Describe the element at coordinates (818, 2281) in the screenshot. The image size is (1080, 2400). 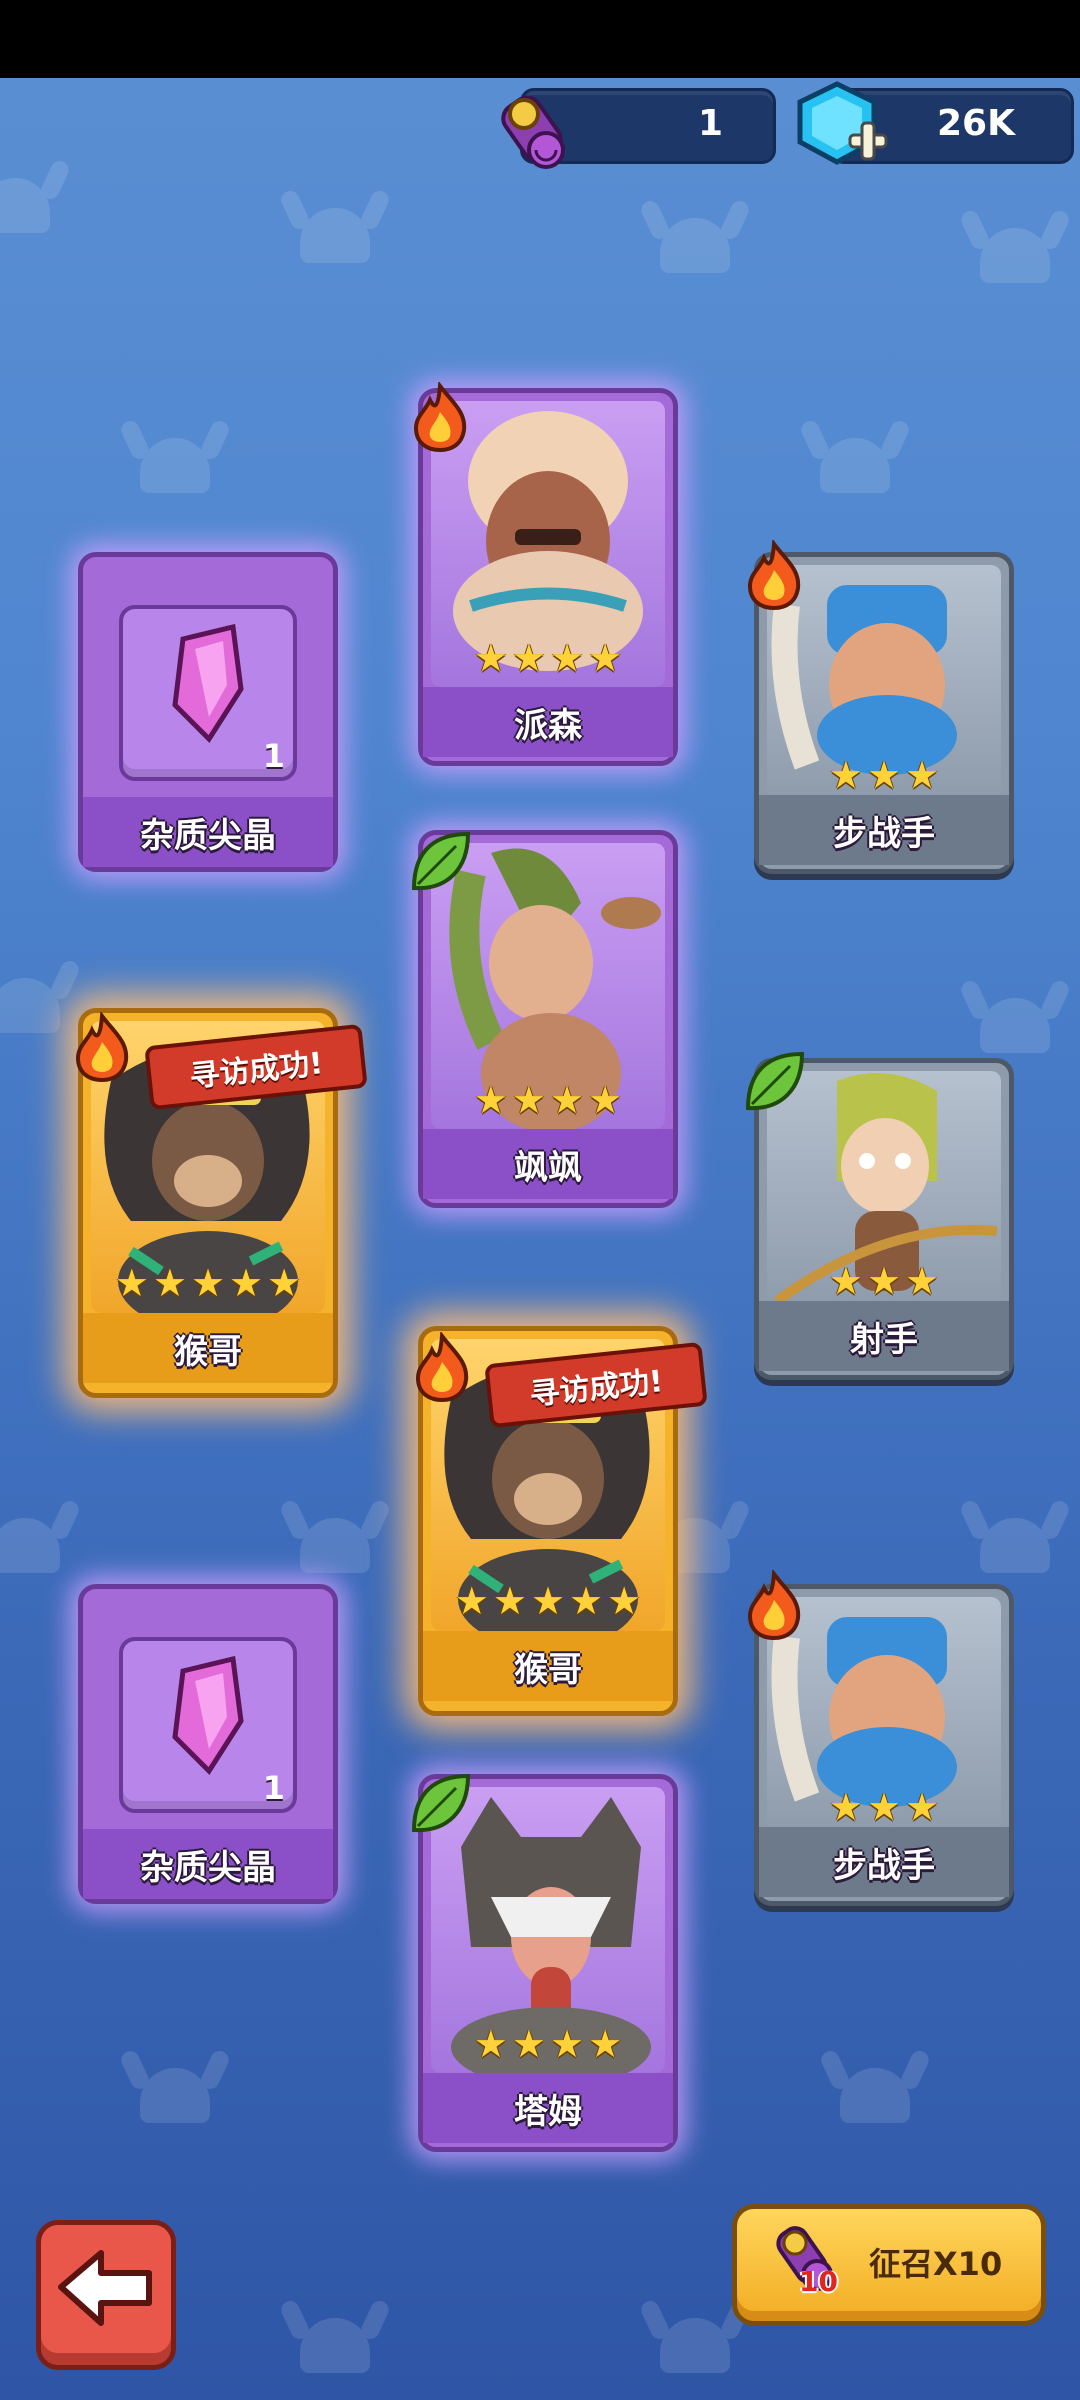
I see `summon-count-badge: 10` at that location.